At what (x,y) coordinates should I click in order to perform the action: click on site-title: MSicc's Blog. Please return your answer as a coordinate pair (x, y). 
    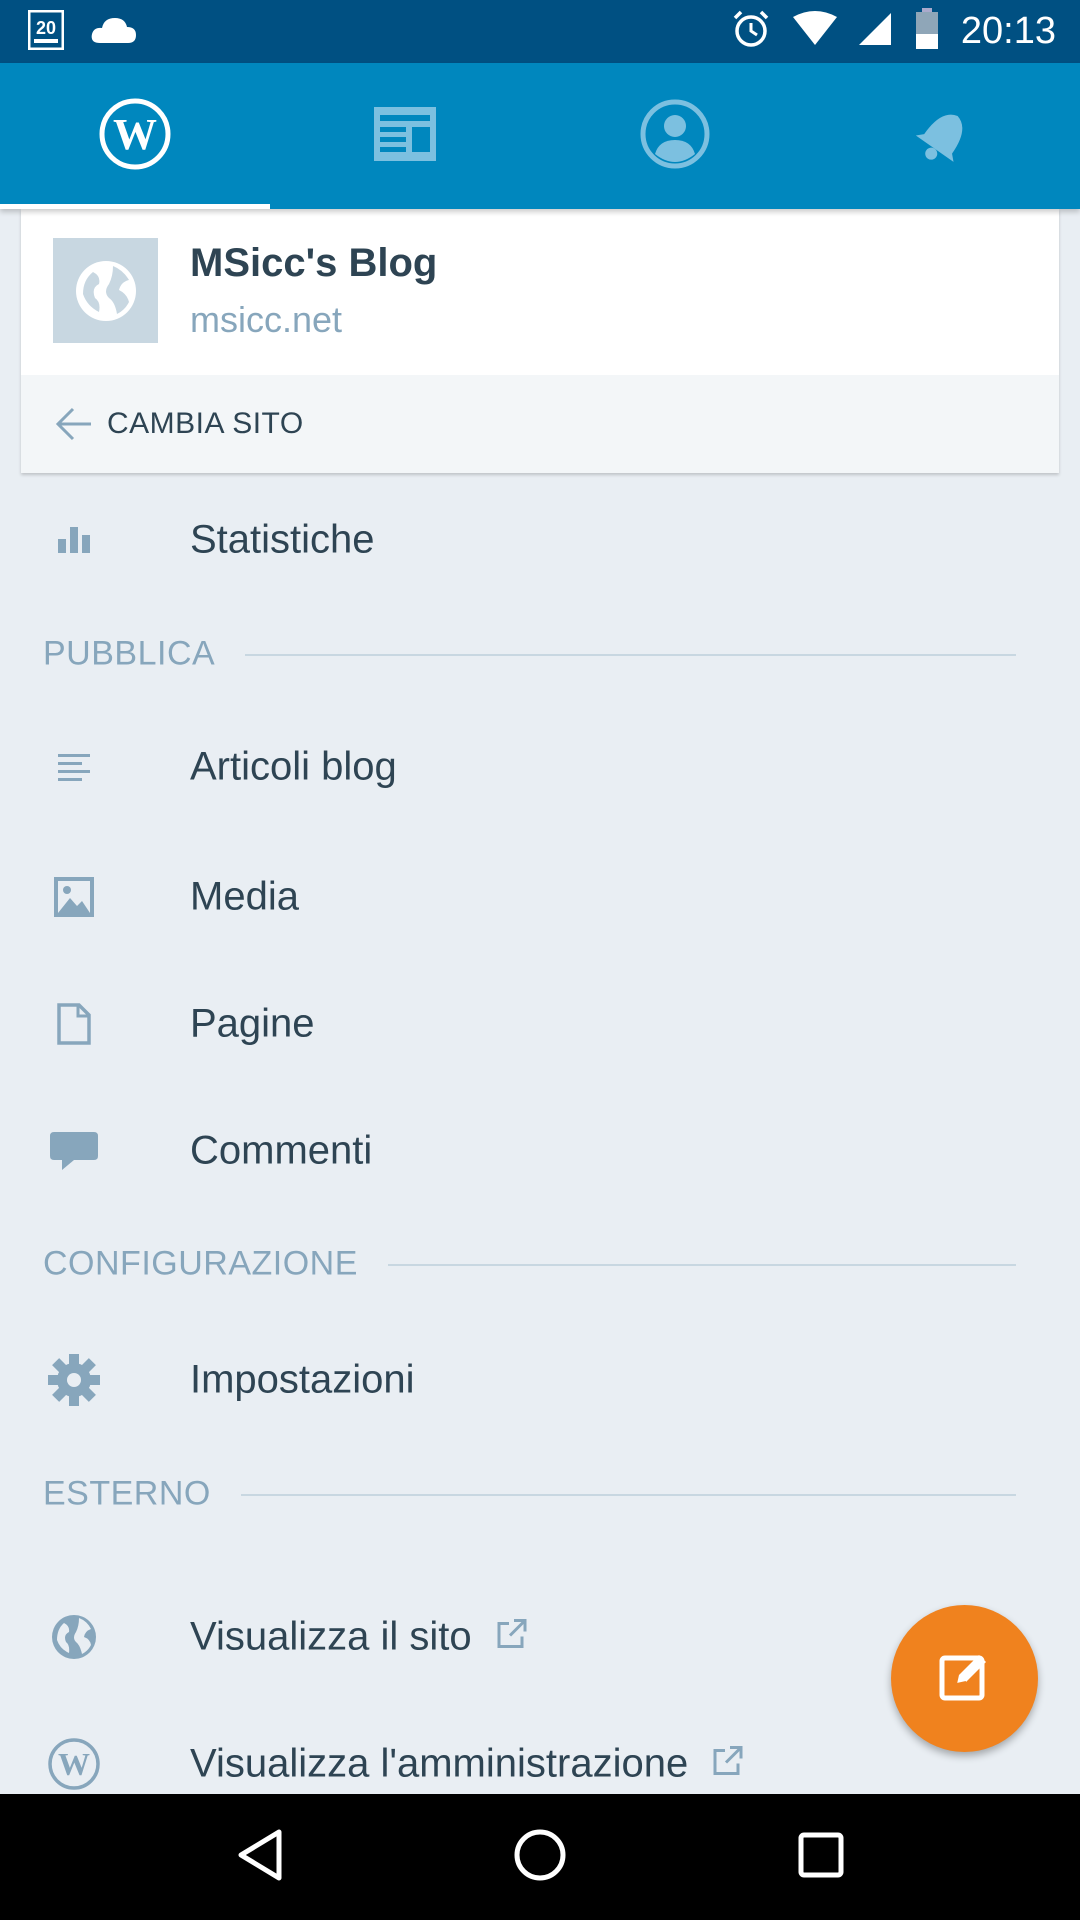
    Looking at the image, I should click on (314, 263).